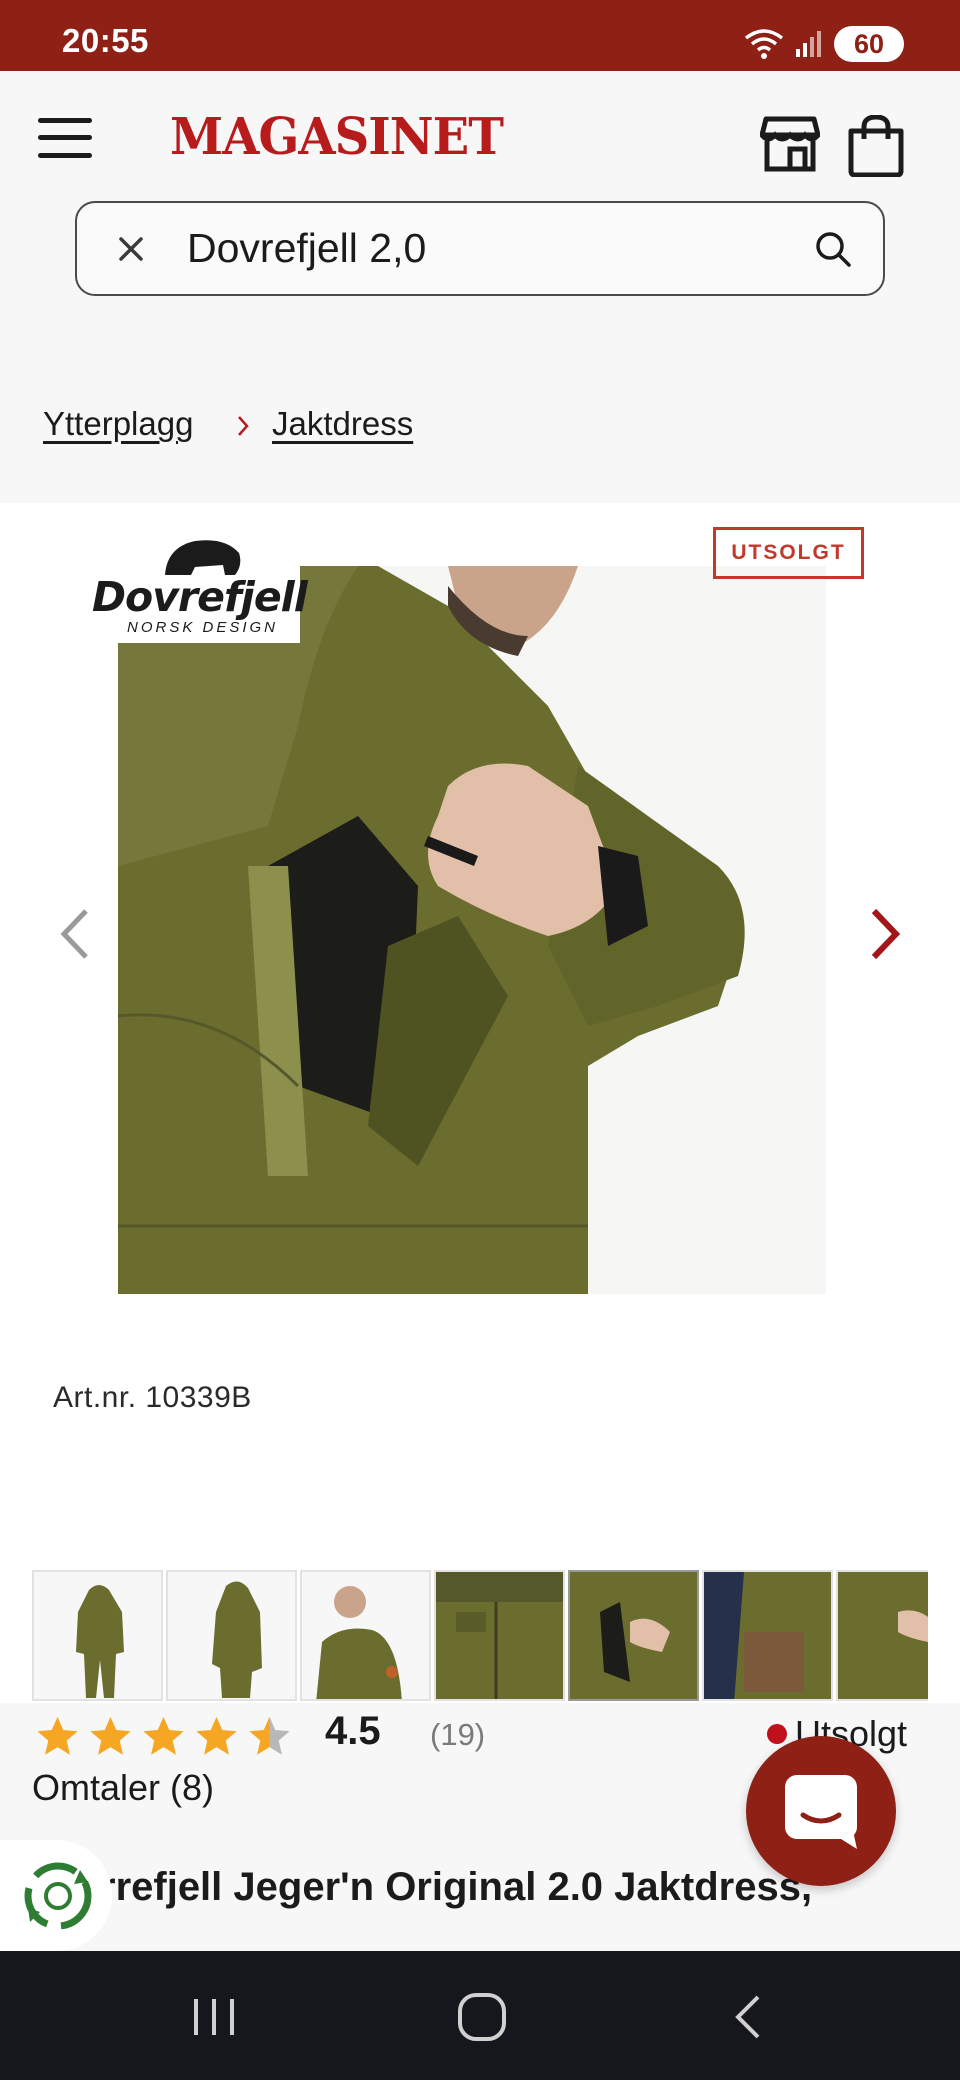 This screenshot has width=960, height=2080. I want to click on store-icon, so click(790, 144).